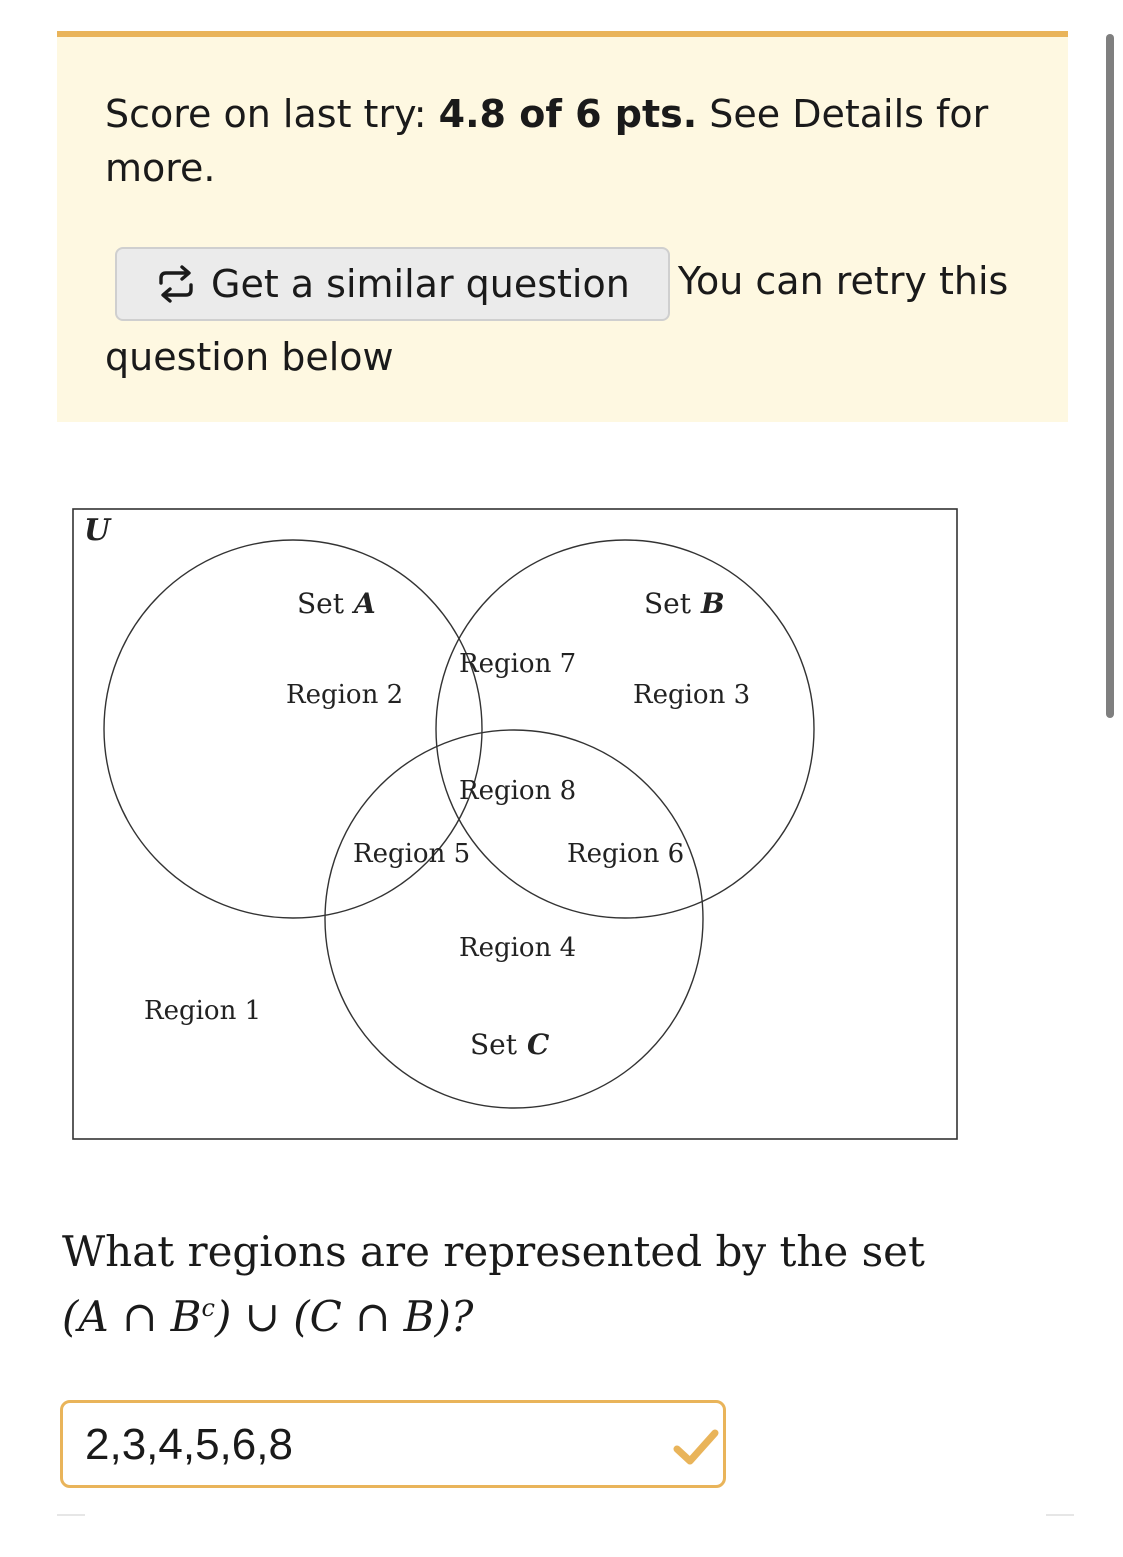 The image size is (1123, 1557). Describe the element at coordinates (696, 1447) in the screenshot. I see `check-icon` at that location.